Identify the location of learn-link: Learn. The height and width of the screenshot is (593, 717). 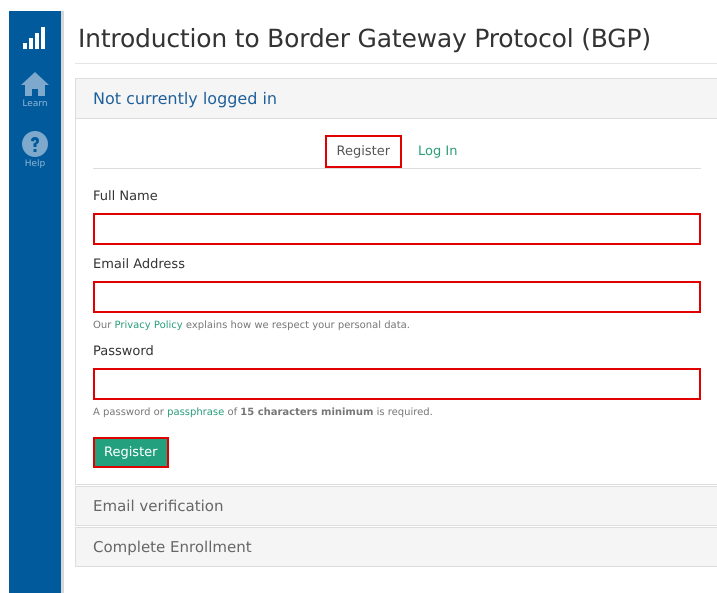
(35, 90).